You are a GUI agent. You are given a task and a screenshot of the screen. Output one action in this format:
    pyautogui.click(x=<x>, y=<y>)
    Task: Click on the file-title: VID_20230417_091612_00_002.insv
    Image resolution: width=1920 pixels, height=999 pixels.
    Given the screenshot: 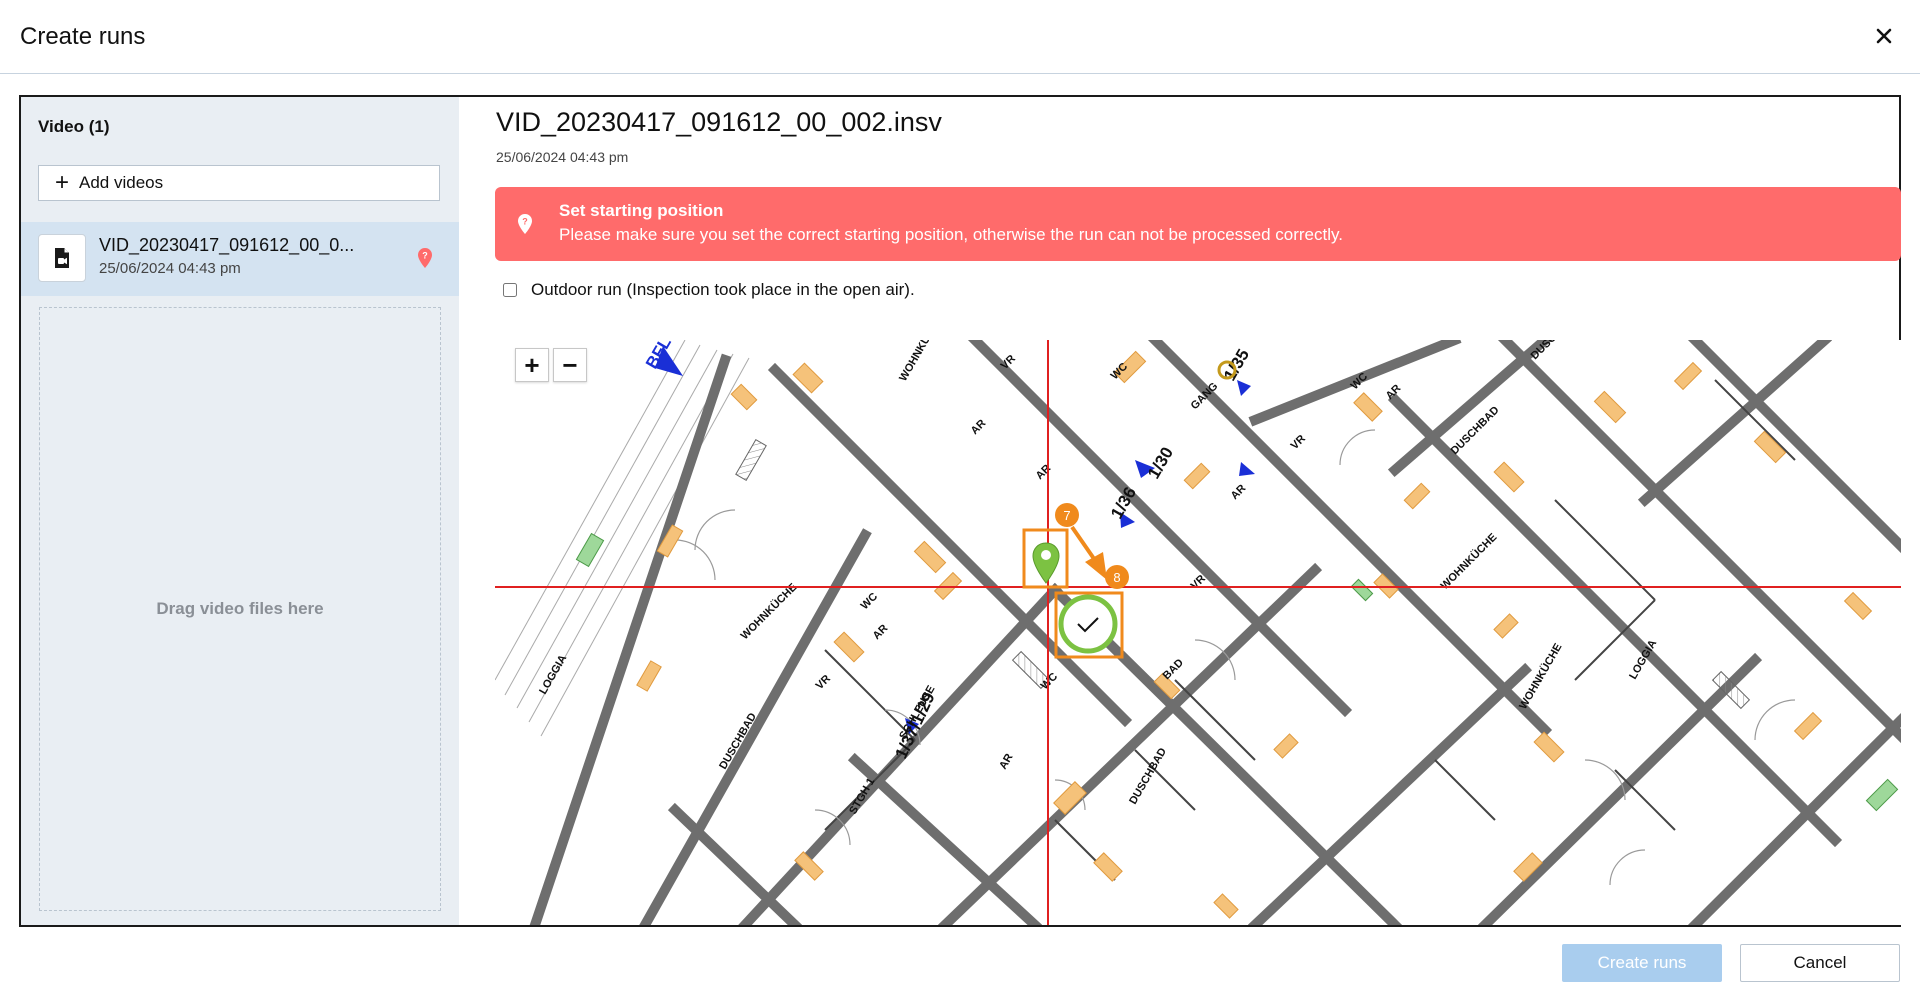 What is the action you would take?
    pyautogui.click(x=719, y=122)
    